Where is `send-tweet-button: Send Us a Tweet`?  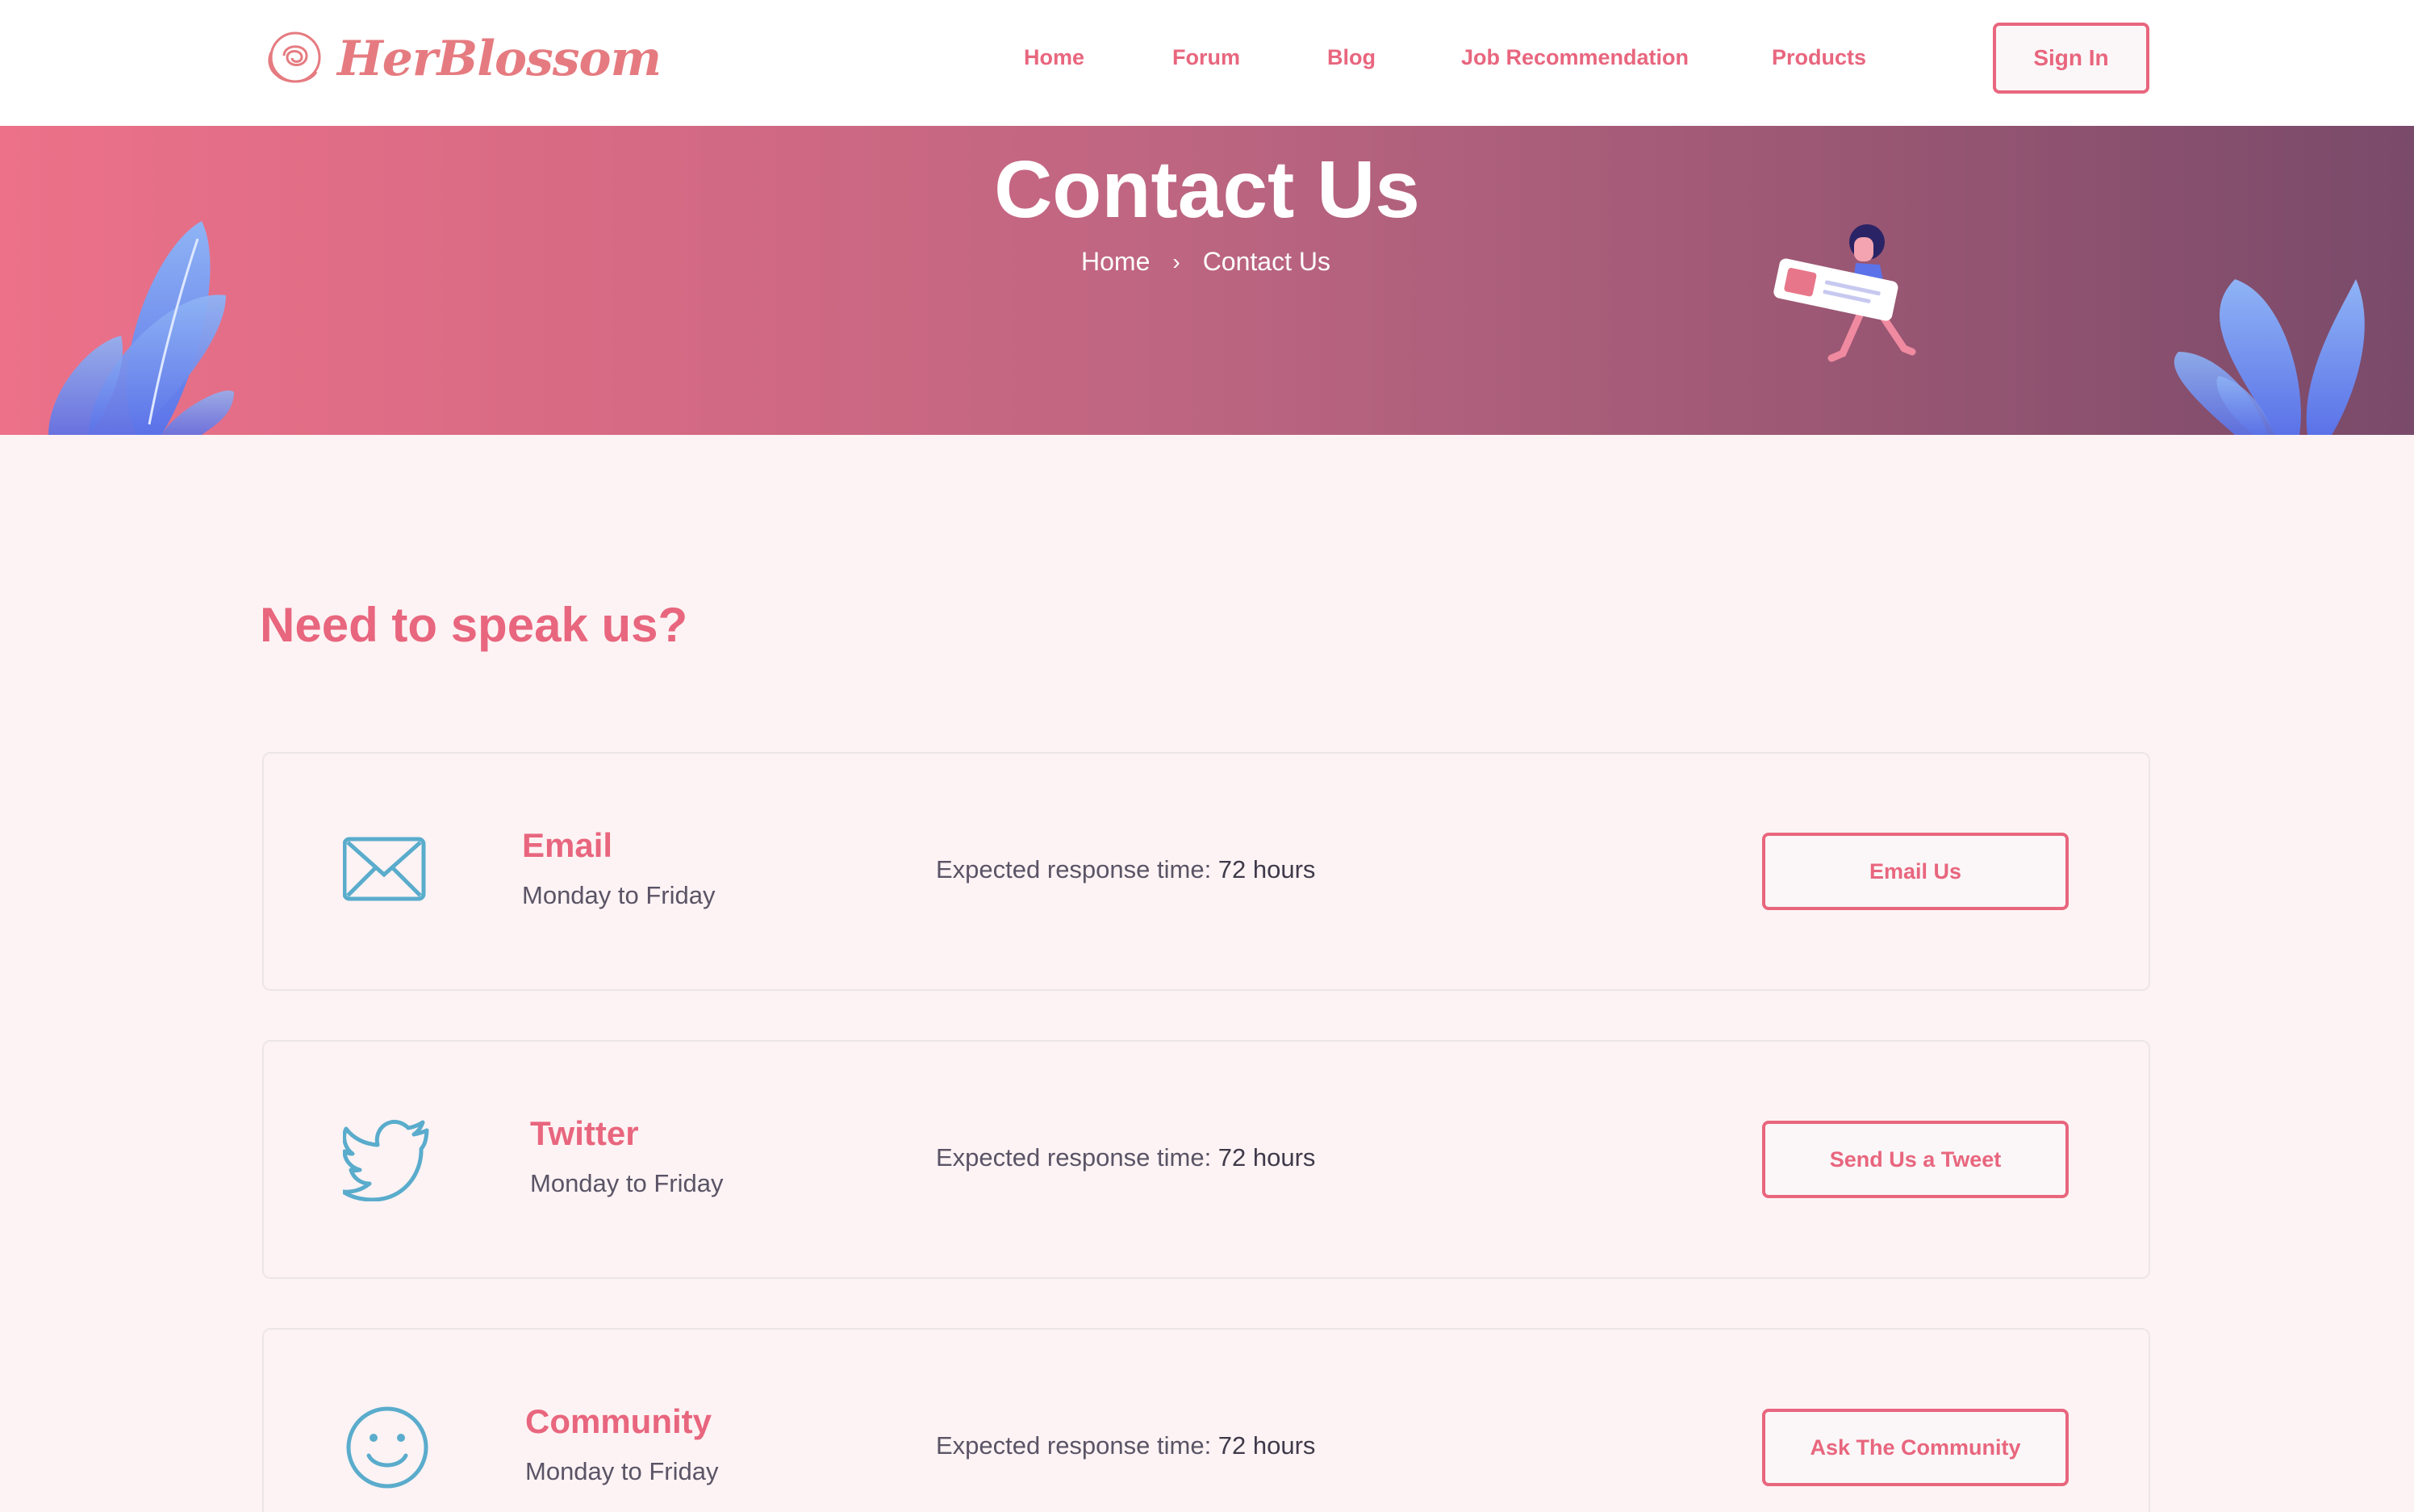
send-tweet-button: Send Us a Tweet is located at coordinates (1915, 1159).